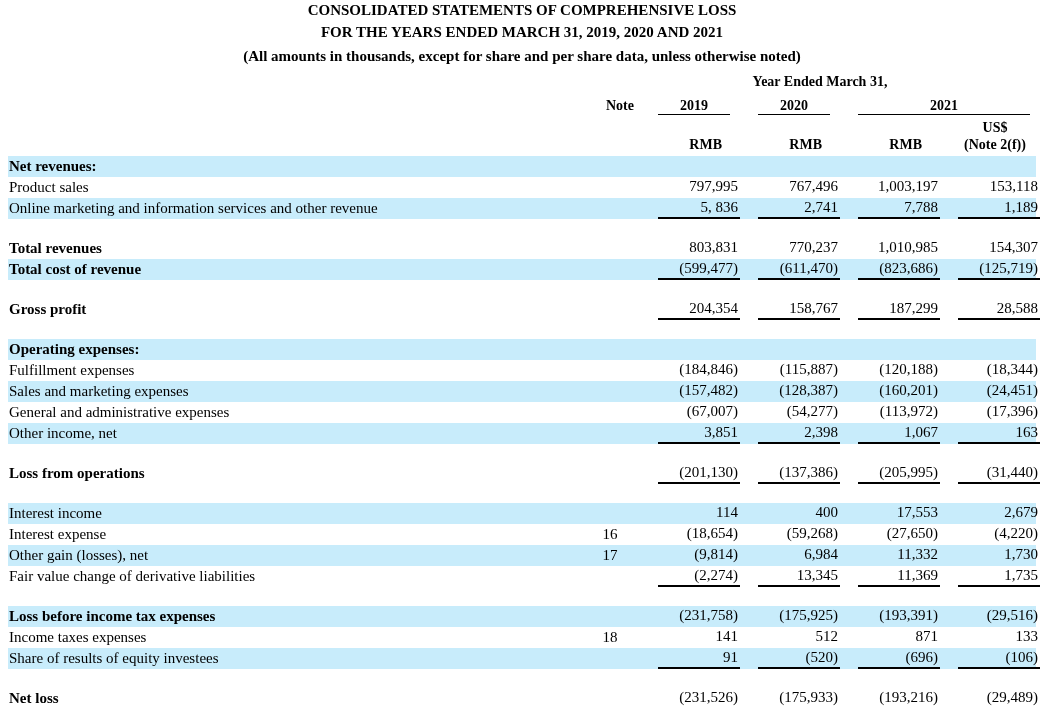 This screenshot has width=1044, height=708. Describe the element at coordinates (899, 576) in the screenshot. I see `table-cell: 11,369` at that location.